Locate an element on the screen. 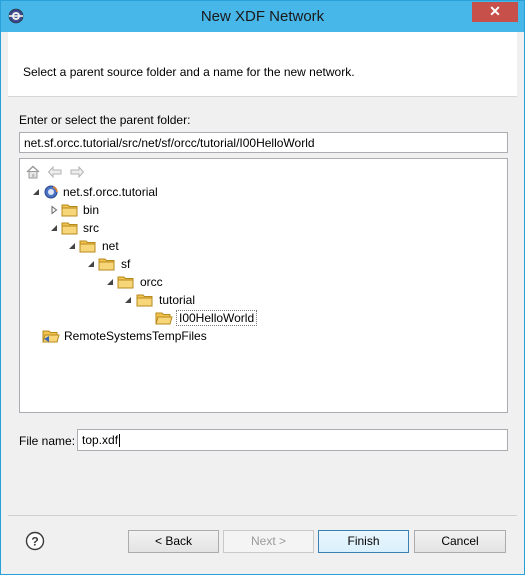 The width and height of the screenshot is (525, 575). folder-open-icon is located at coordinates (164, 318).